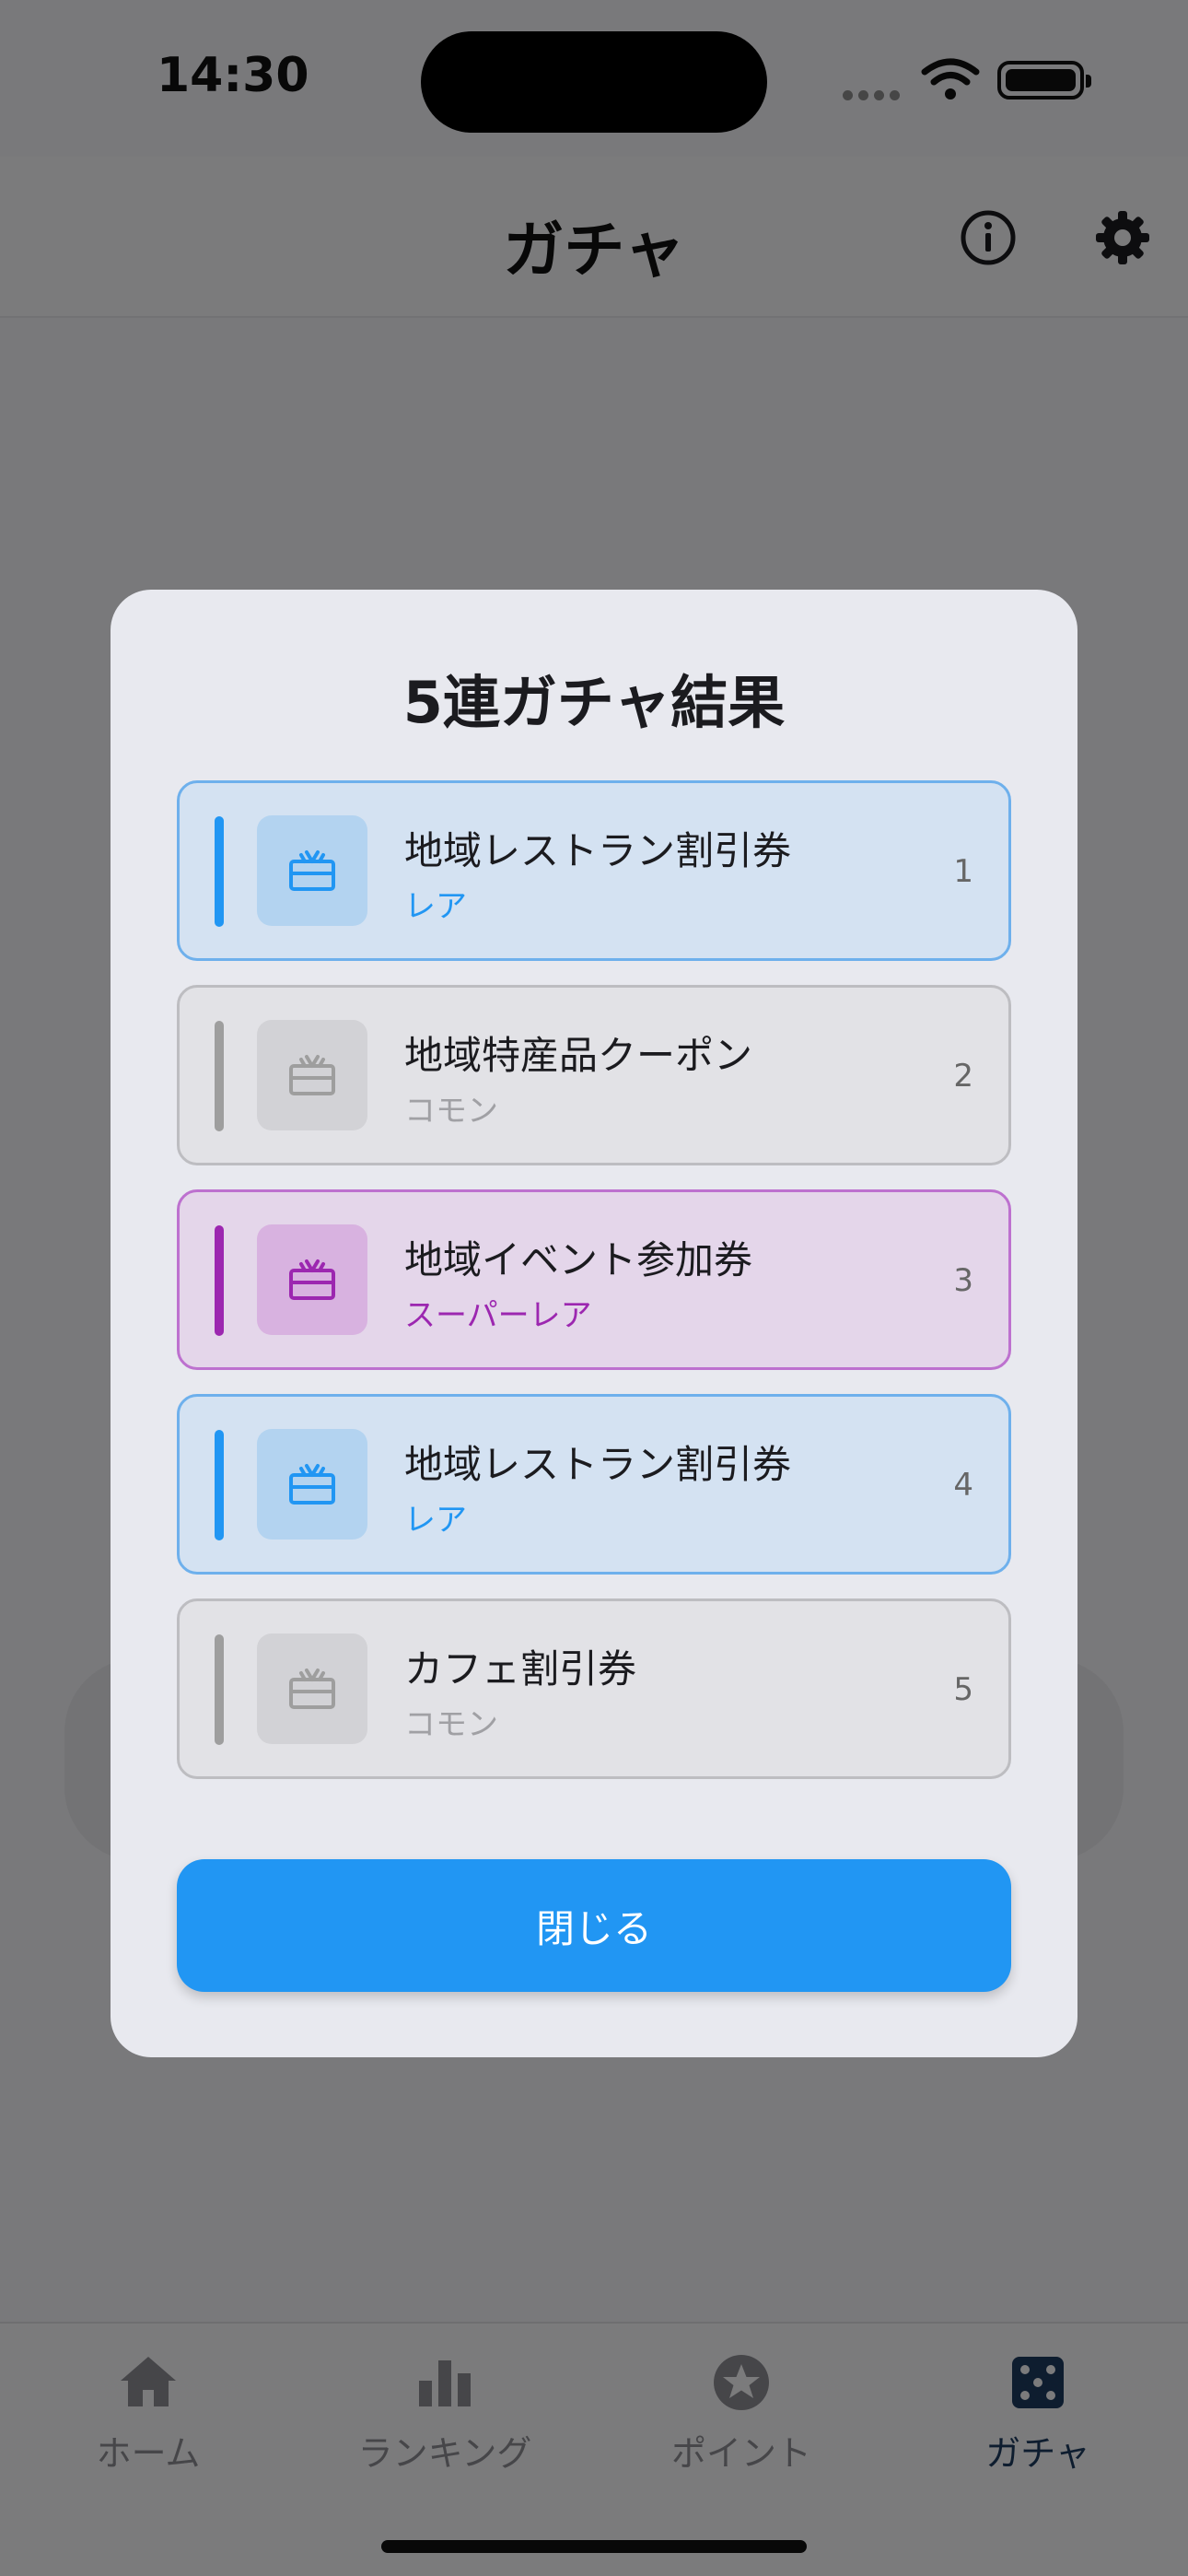  Describe the element at coordinates (498, 1315) in the screenshot. I see `item-rarity: スーパーレア` at that location.